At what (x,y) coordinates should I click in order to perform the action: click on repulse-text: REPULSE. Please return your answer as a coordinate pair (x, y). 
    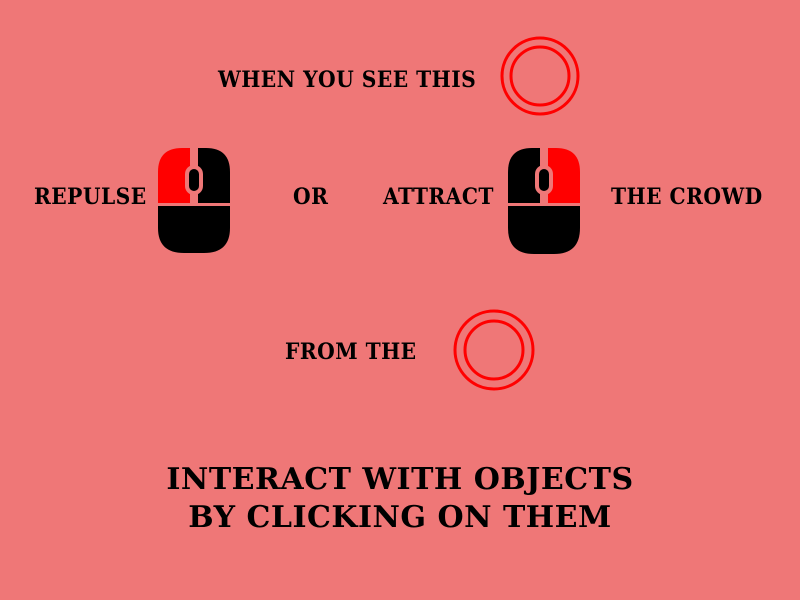
    Looking at the image, I should click on (90, 197).